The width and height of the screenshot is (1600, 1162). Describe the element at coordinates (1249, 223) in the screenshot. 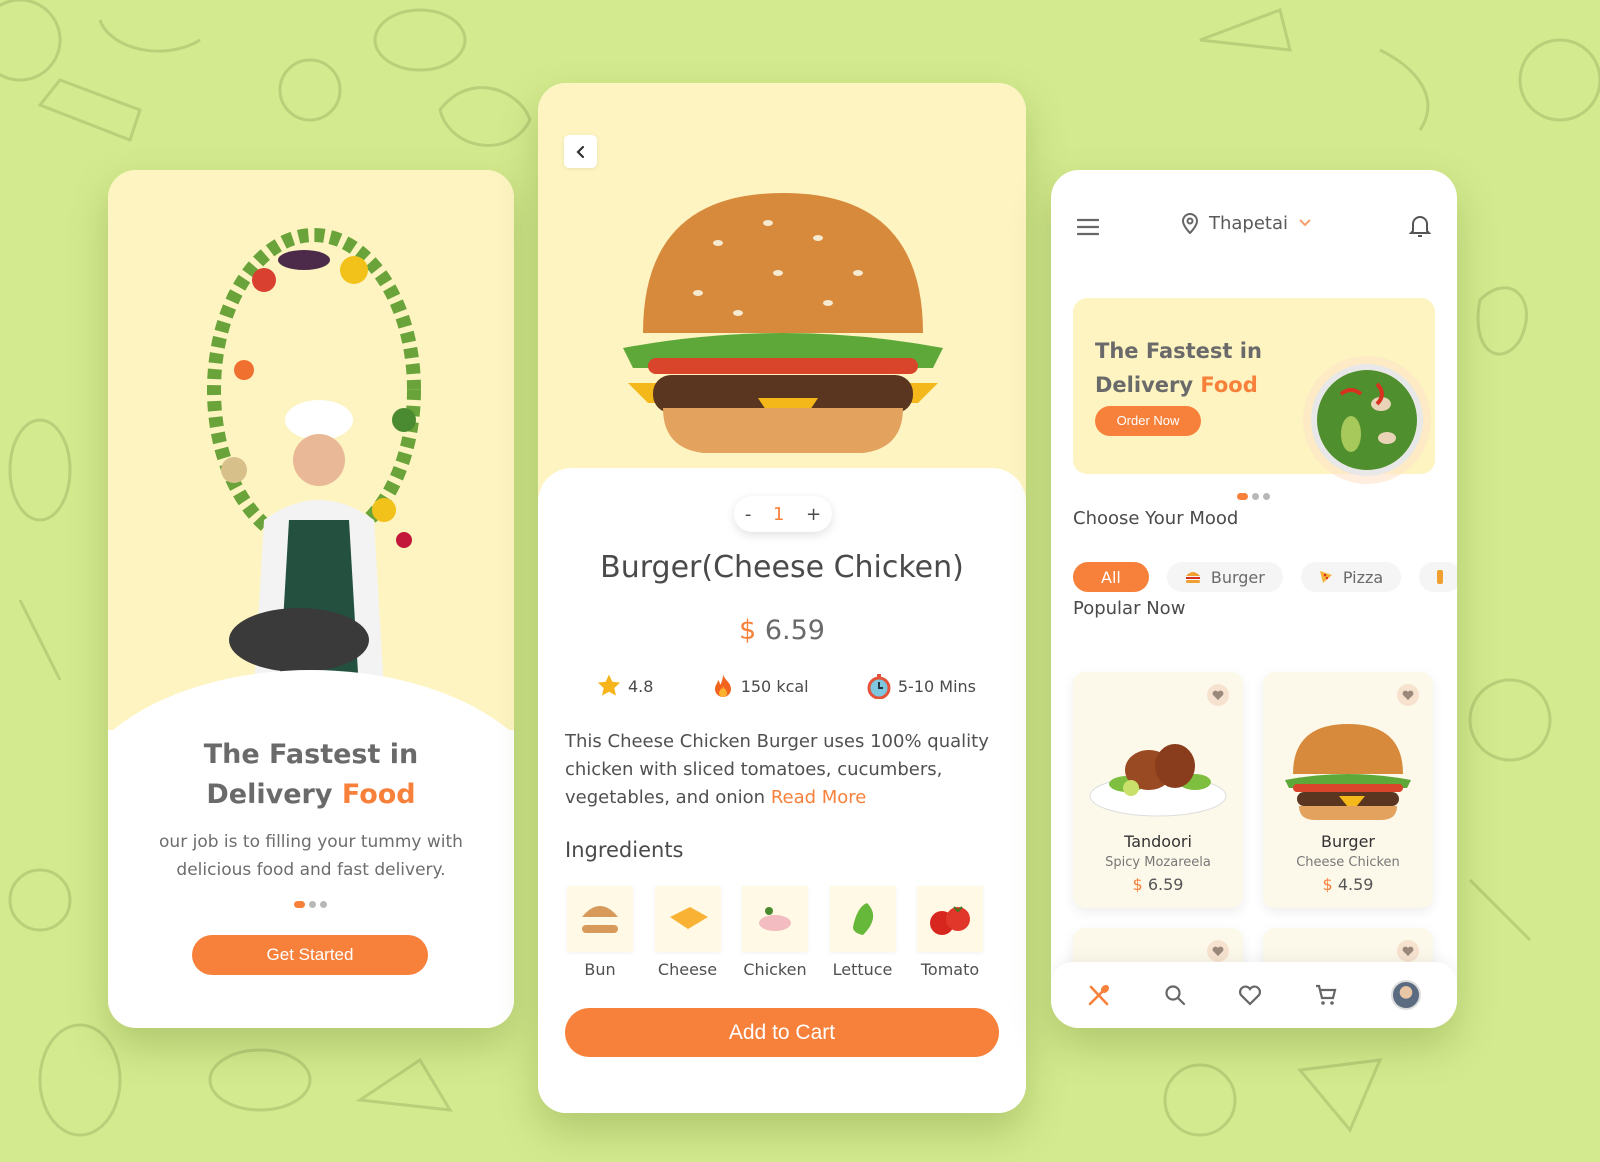

I see `location-label: Thapetai` at that location.